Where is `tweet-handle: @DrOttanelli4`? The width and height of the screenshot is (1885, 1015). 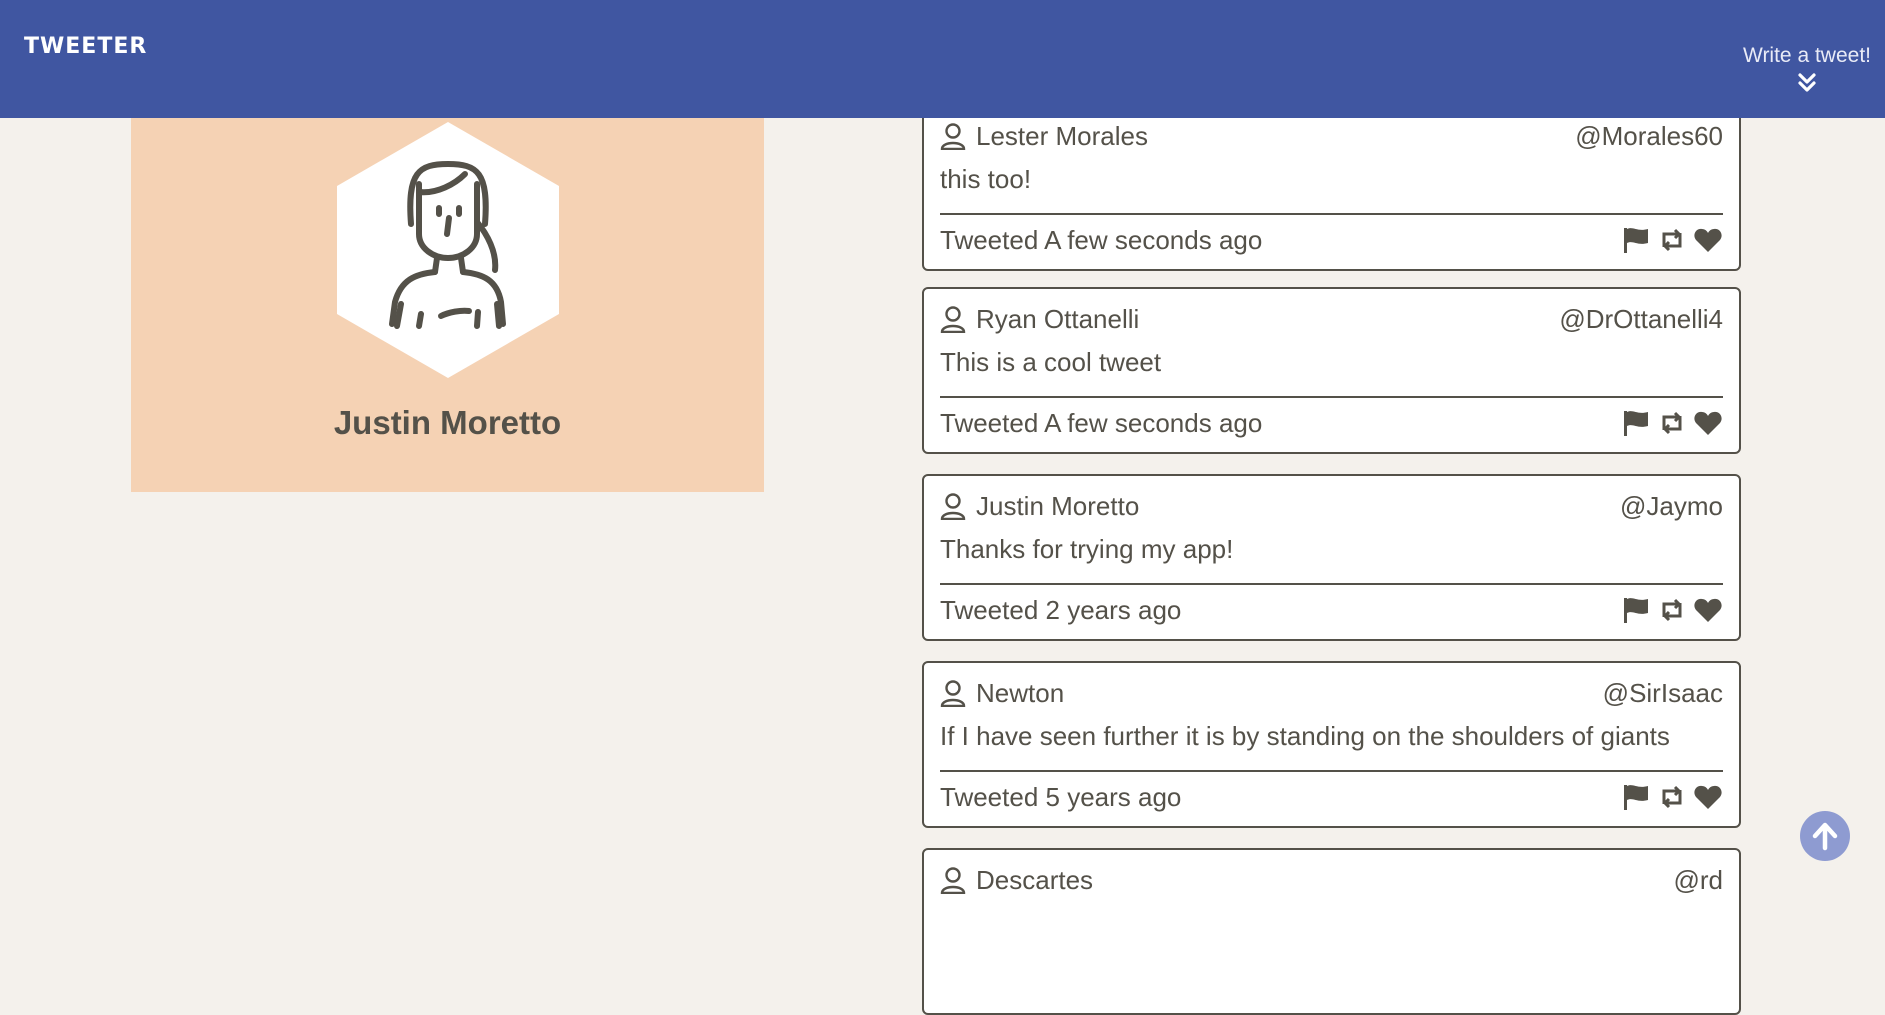
tweet-handle: @DrOttanelli4 is located at coordinates (1641, 318).